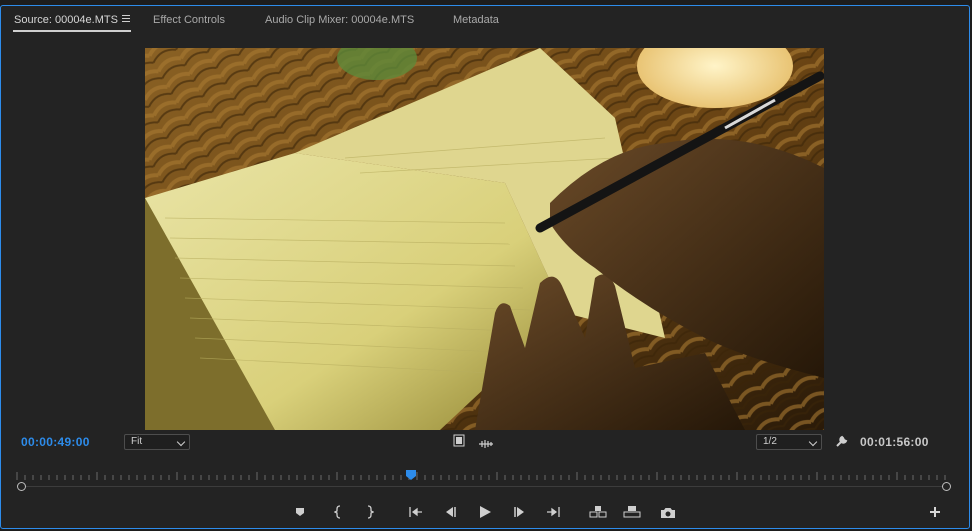 The image size is (972, 531). I want to click on mark-out-button, so click(370, 512).